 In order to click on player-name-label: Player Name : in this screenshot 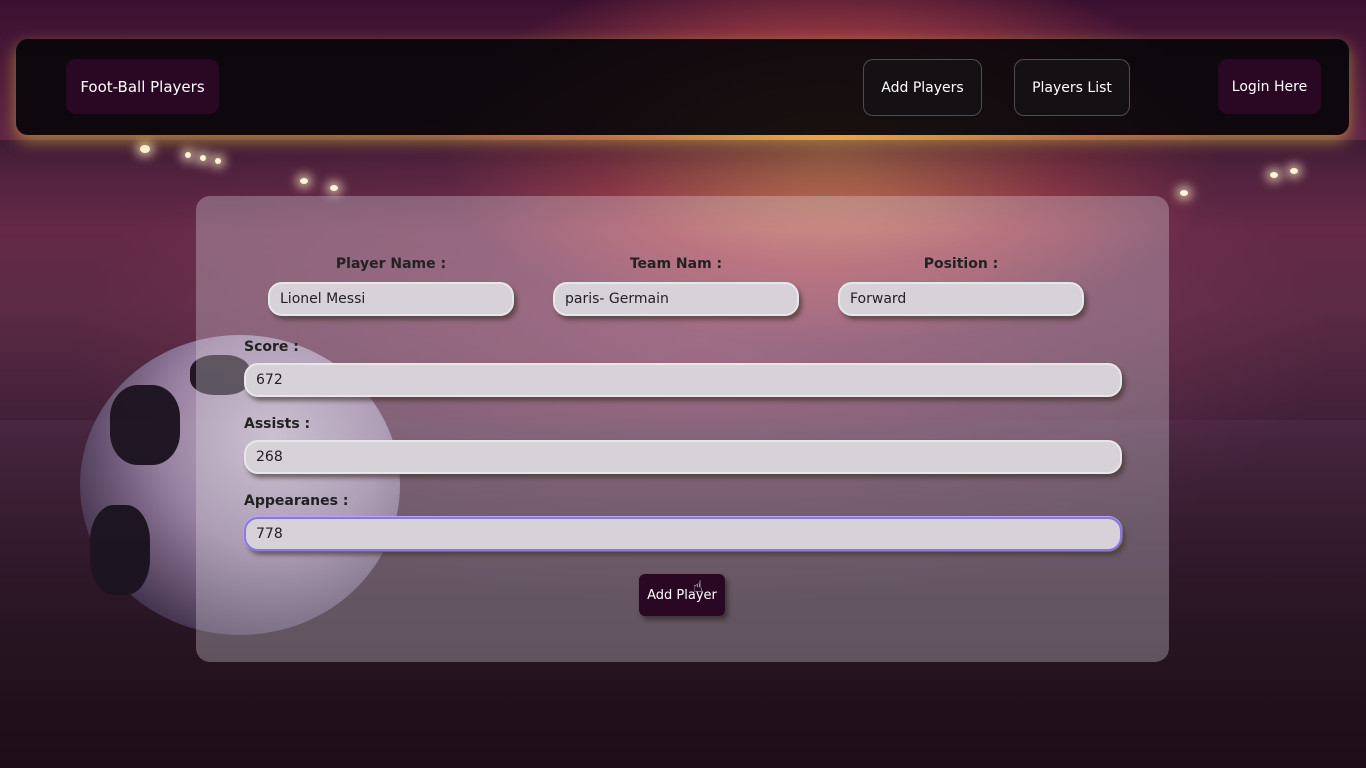, I will do `click(391, 264)`.